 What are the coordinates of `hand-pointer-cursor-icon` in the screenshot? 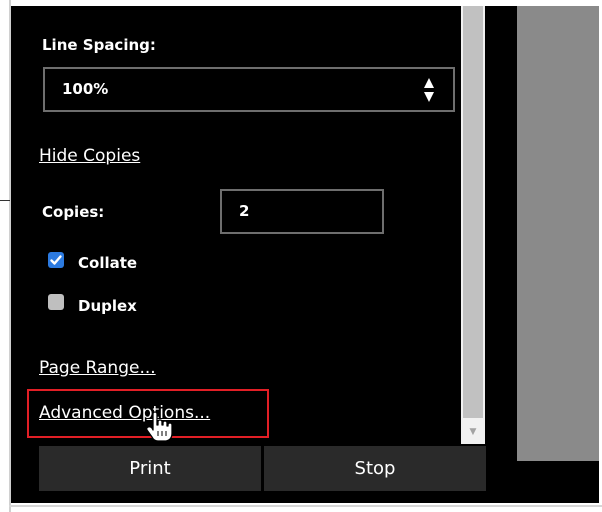 It's located at (159, 426).